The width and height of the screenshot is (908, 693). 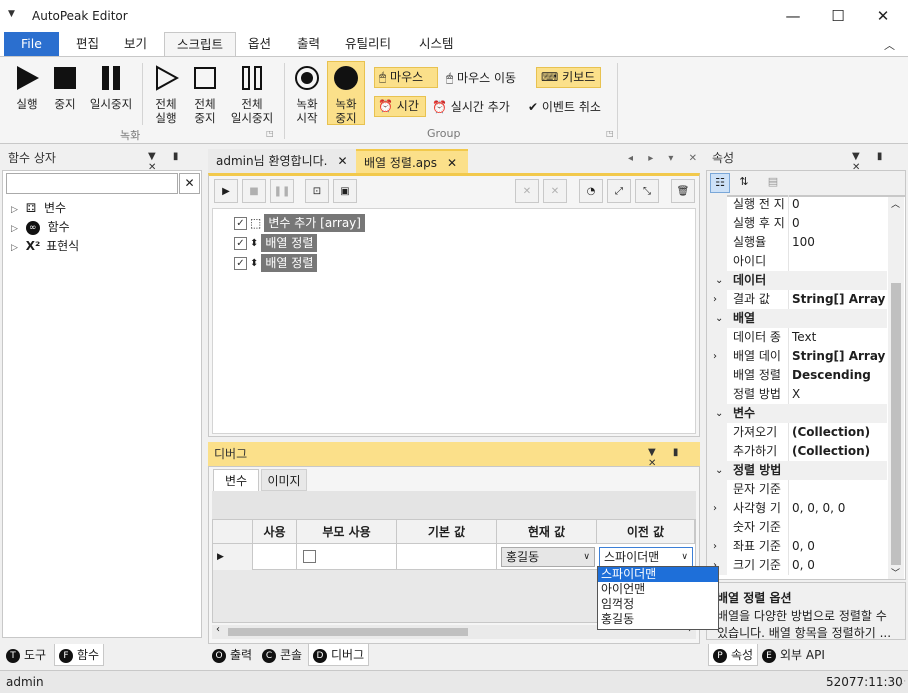 What do you see at coordinates (803, 242) in the screenshot?
I see `property-value: 100` at bounding box center [803, 242].